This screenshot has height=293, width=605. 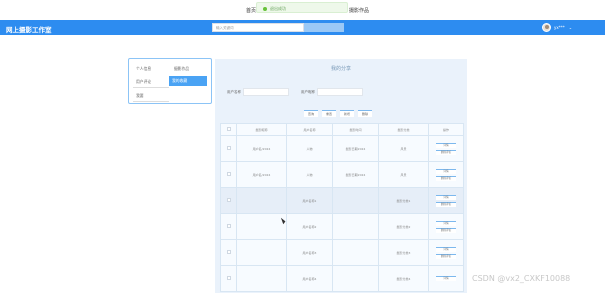 I want to click on user-filter-label: 用户名称, so click(x=234, y=92).